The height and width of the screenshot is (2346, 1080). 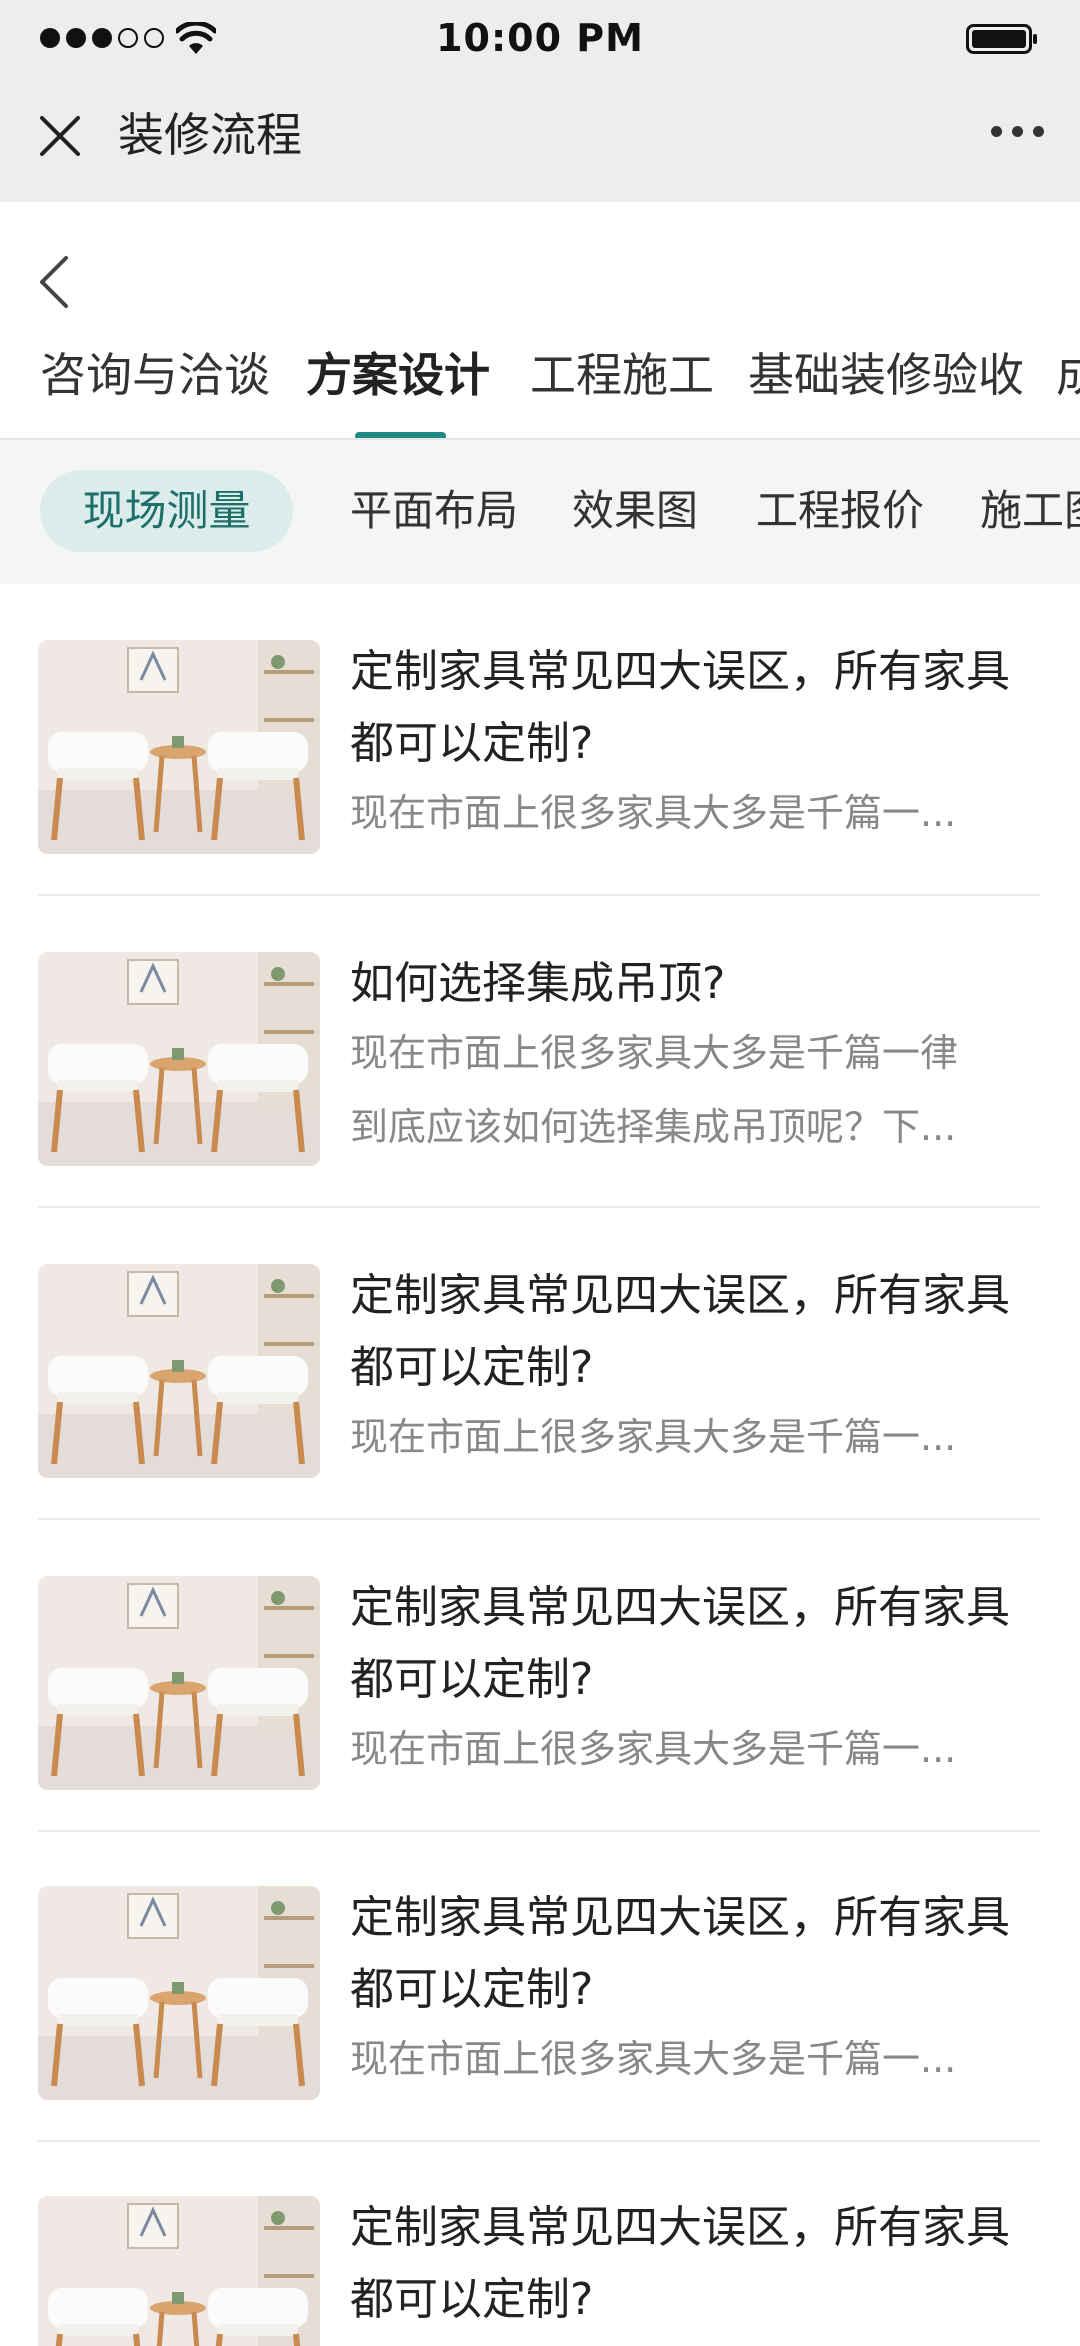 What do you see at coordinates (540, 512) in the screenshot?
I see `substage-tabs: 现场测量 平面布局 效果图 工程报价 施工图` at bounding box center [540, 512].